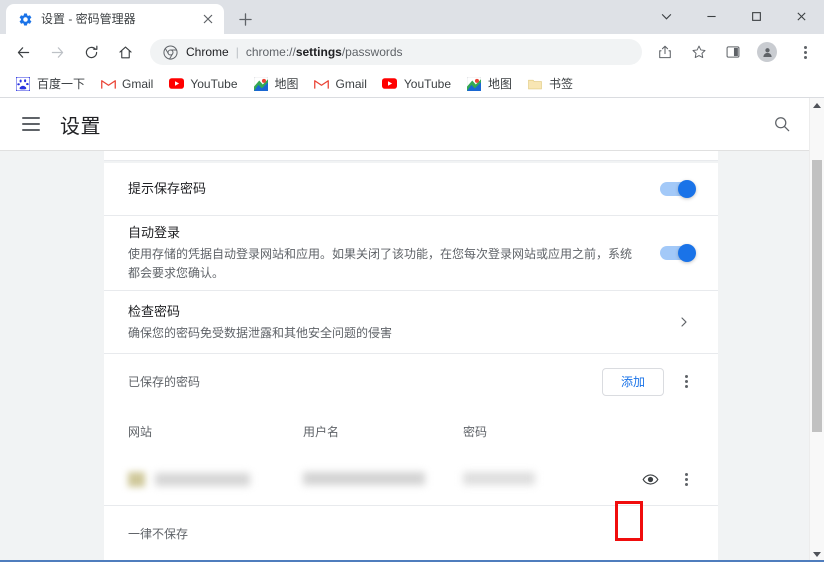 This screenshot has height=562, width=824. Describe the element at coordinates (561, 84) in the screenshot. I see `bookmark-label: 书签` at that location.